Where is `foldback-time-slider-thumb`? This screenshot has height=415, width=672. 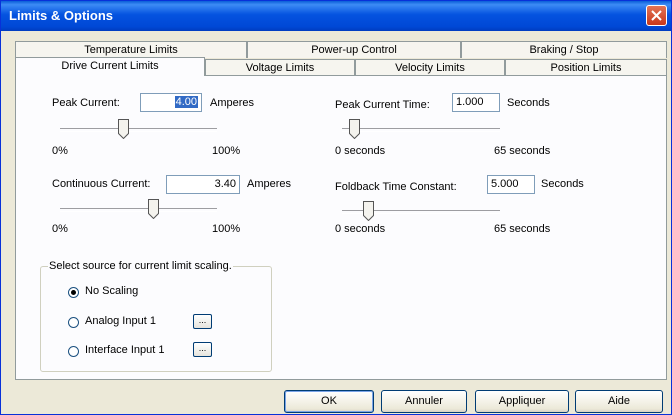
foldback-time-slider-thumb is located at coordinates (368, 211).